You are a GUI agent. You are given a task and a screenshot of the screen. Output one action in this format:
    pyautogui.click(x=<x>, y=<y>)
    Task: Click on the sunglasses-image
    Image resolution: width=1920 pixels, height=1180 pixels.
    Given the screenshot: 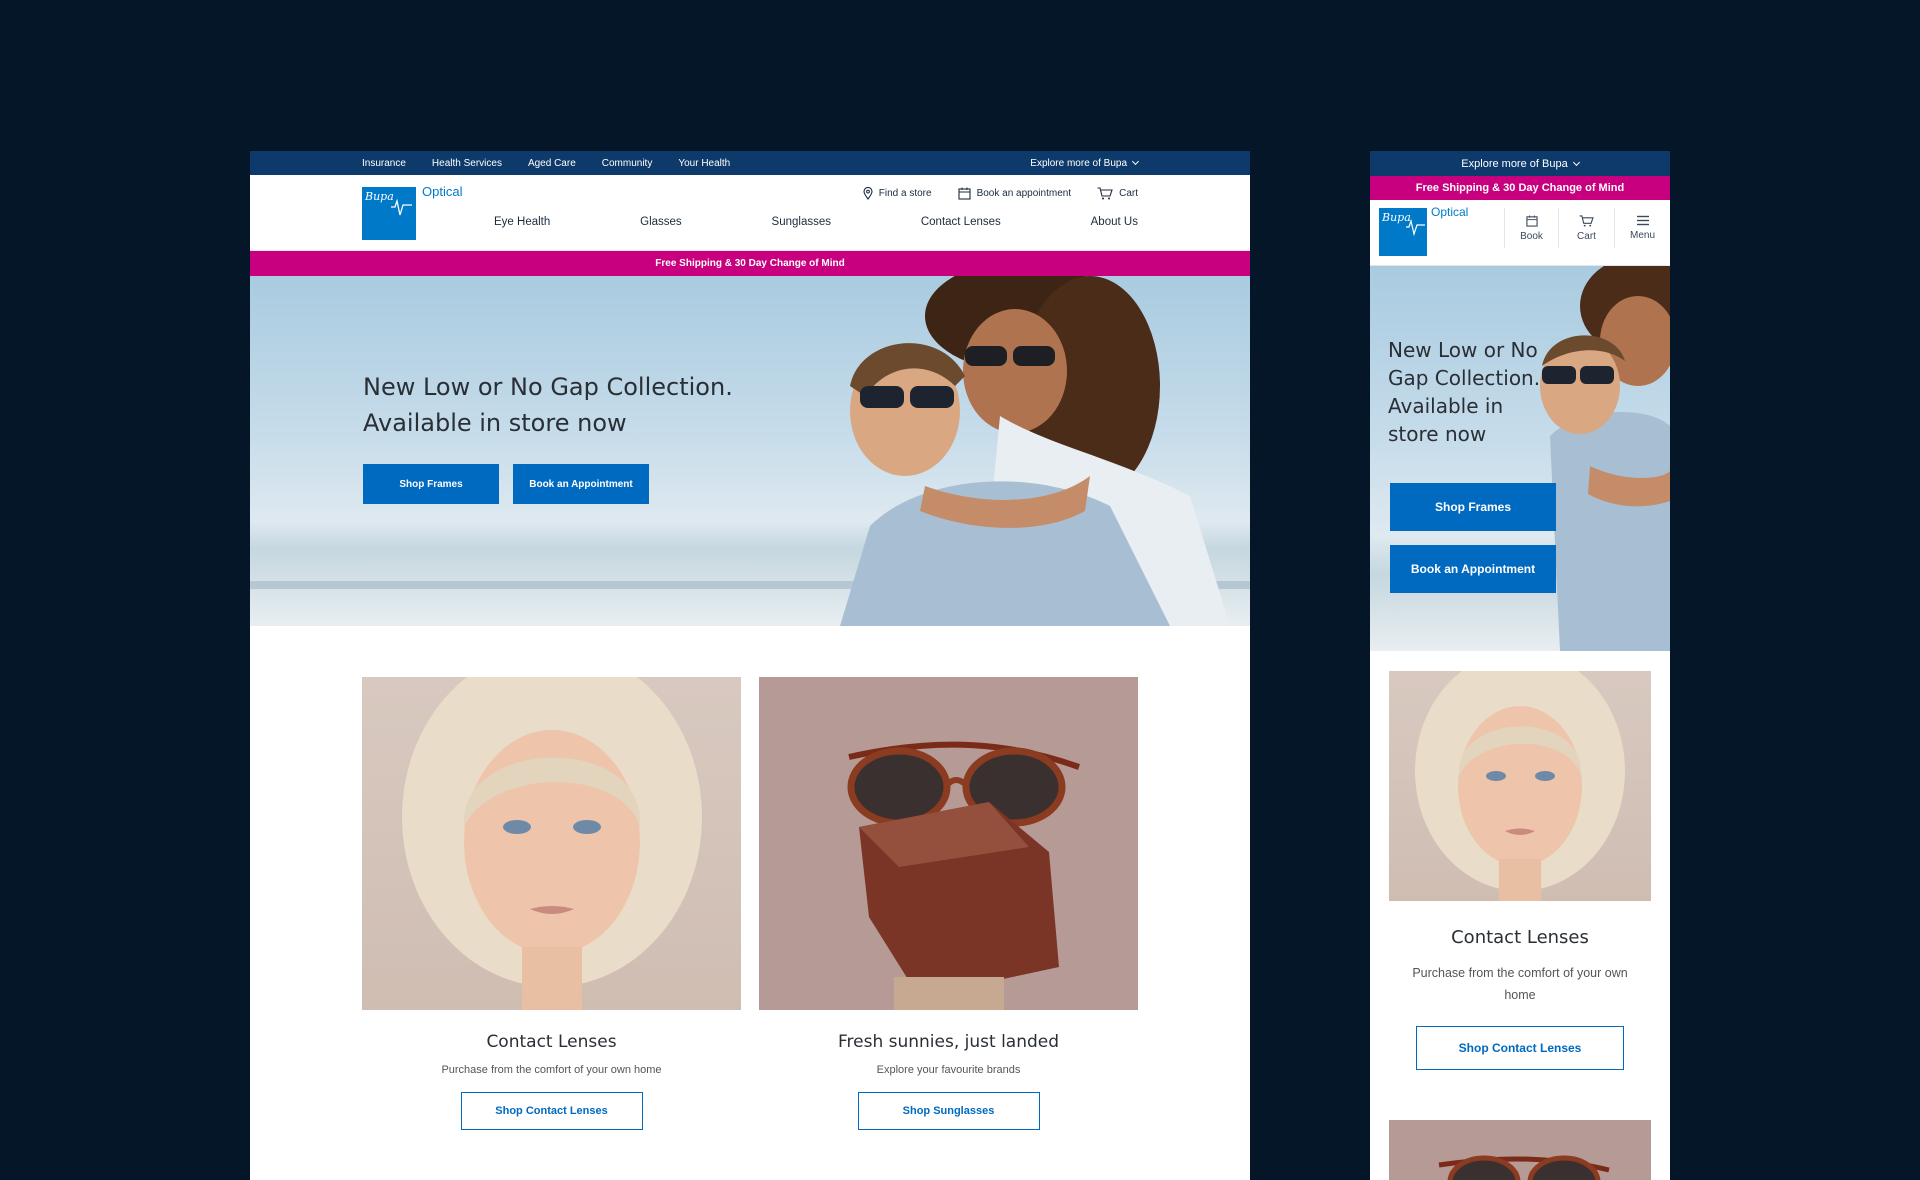 What is the action you would take?
    pyautogui.click(x=948, y=843)
    